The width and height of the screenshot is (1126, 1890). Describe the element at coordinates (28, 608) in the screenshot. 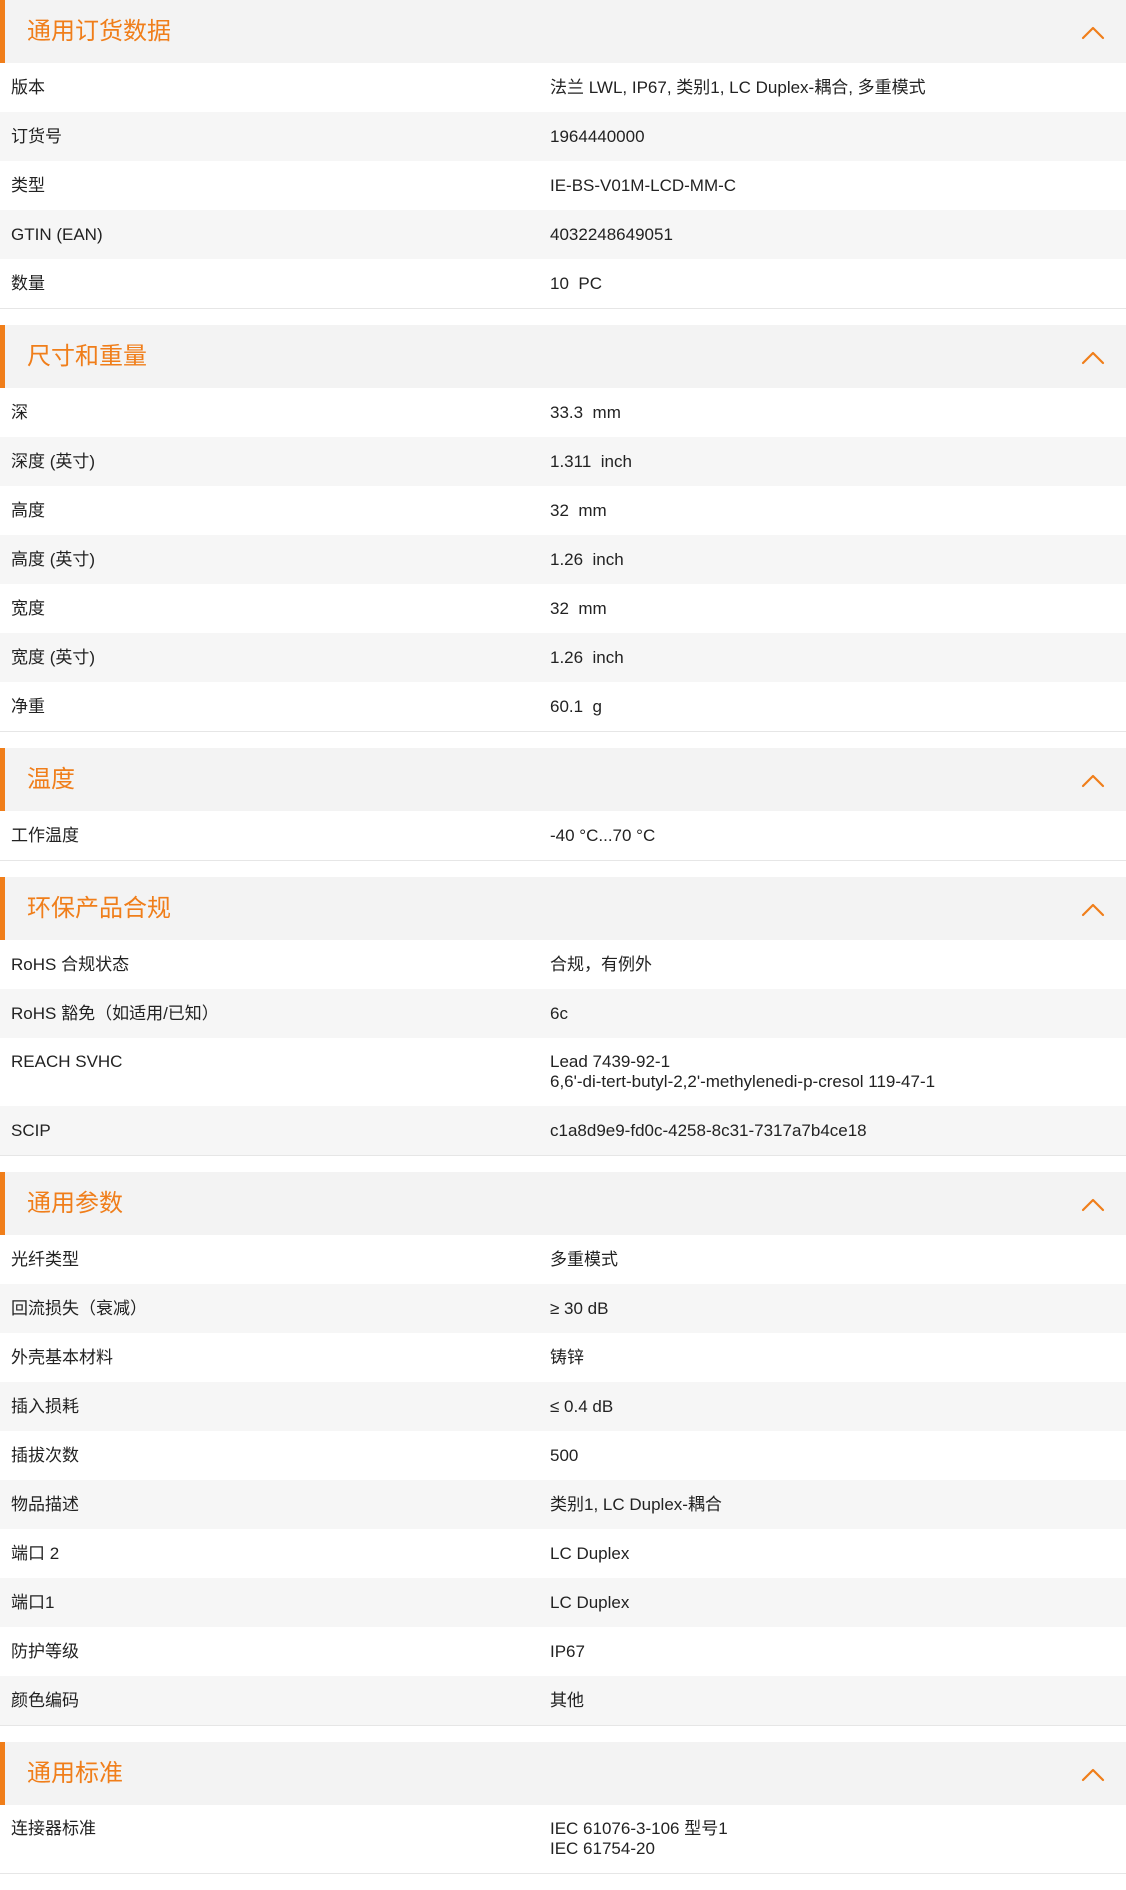

I see `spec-label: 宽度` at that location.